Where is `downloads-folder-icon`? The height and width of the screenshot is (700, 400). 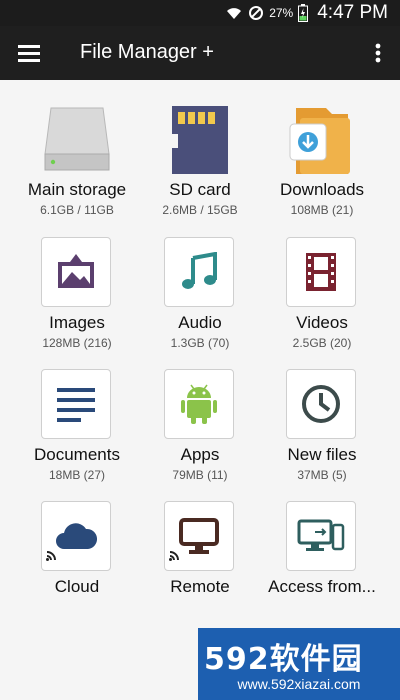 downloads-folder-icon is located at coordinates (322, 140).